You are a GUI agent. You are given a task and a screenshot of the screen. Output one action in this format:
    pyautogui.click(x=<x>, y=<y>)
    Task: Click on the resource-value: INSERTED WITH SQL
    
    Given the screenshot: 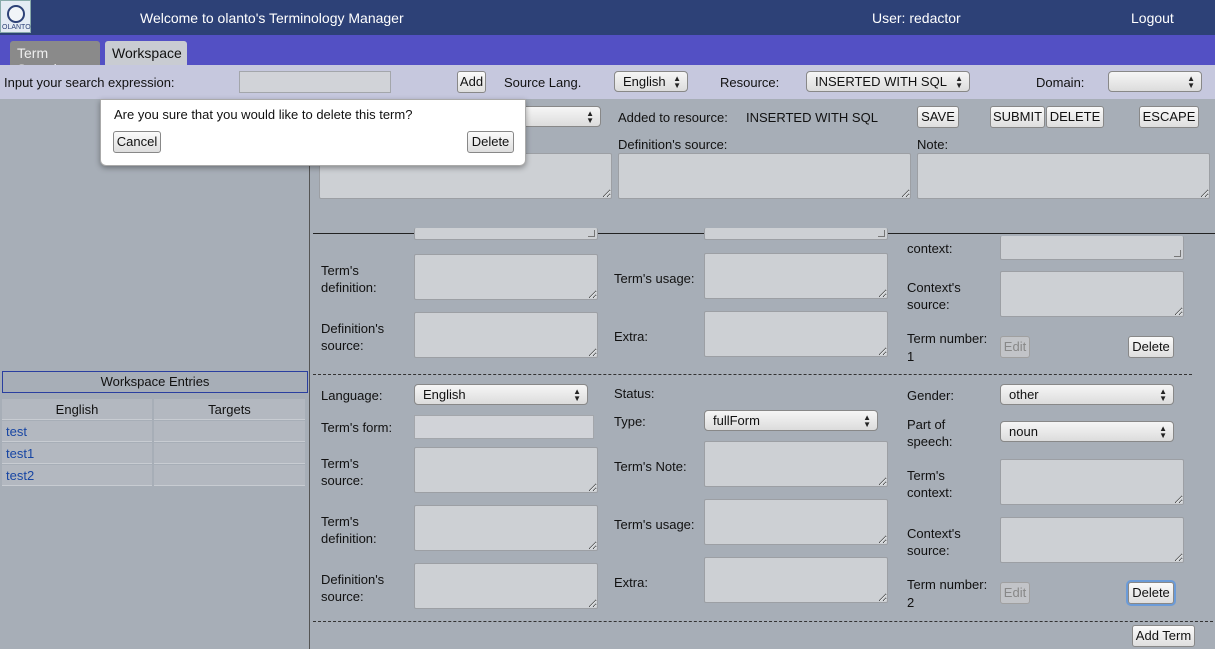 What is the action you would take?
    pyautogui.click(x=881, y=81)
    